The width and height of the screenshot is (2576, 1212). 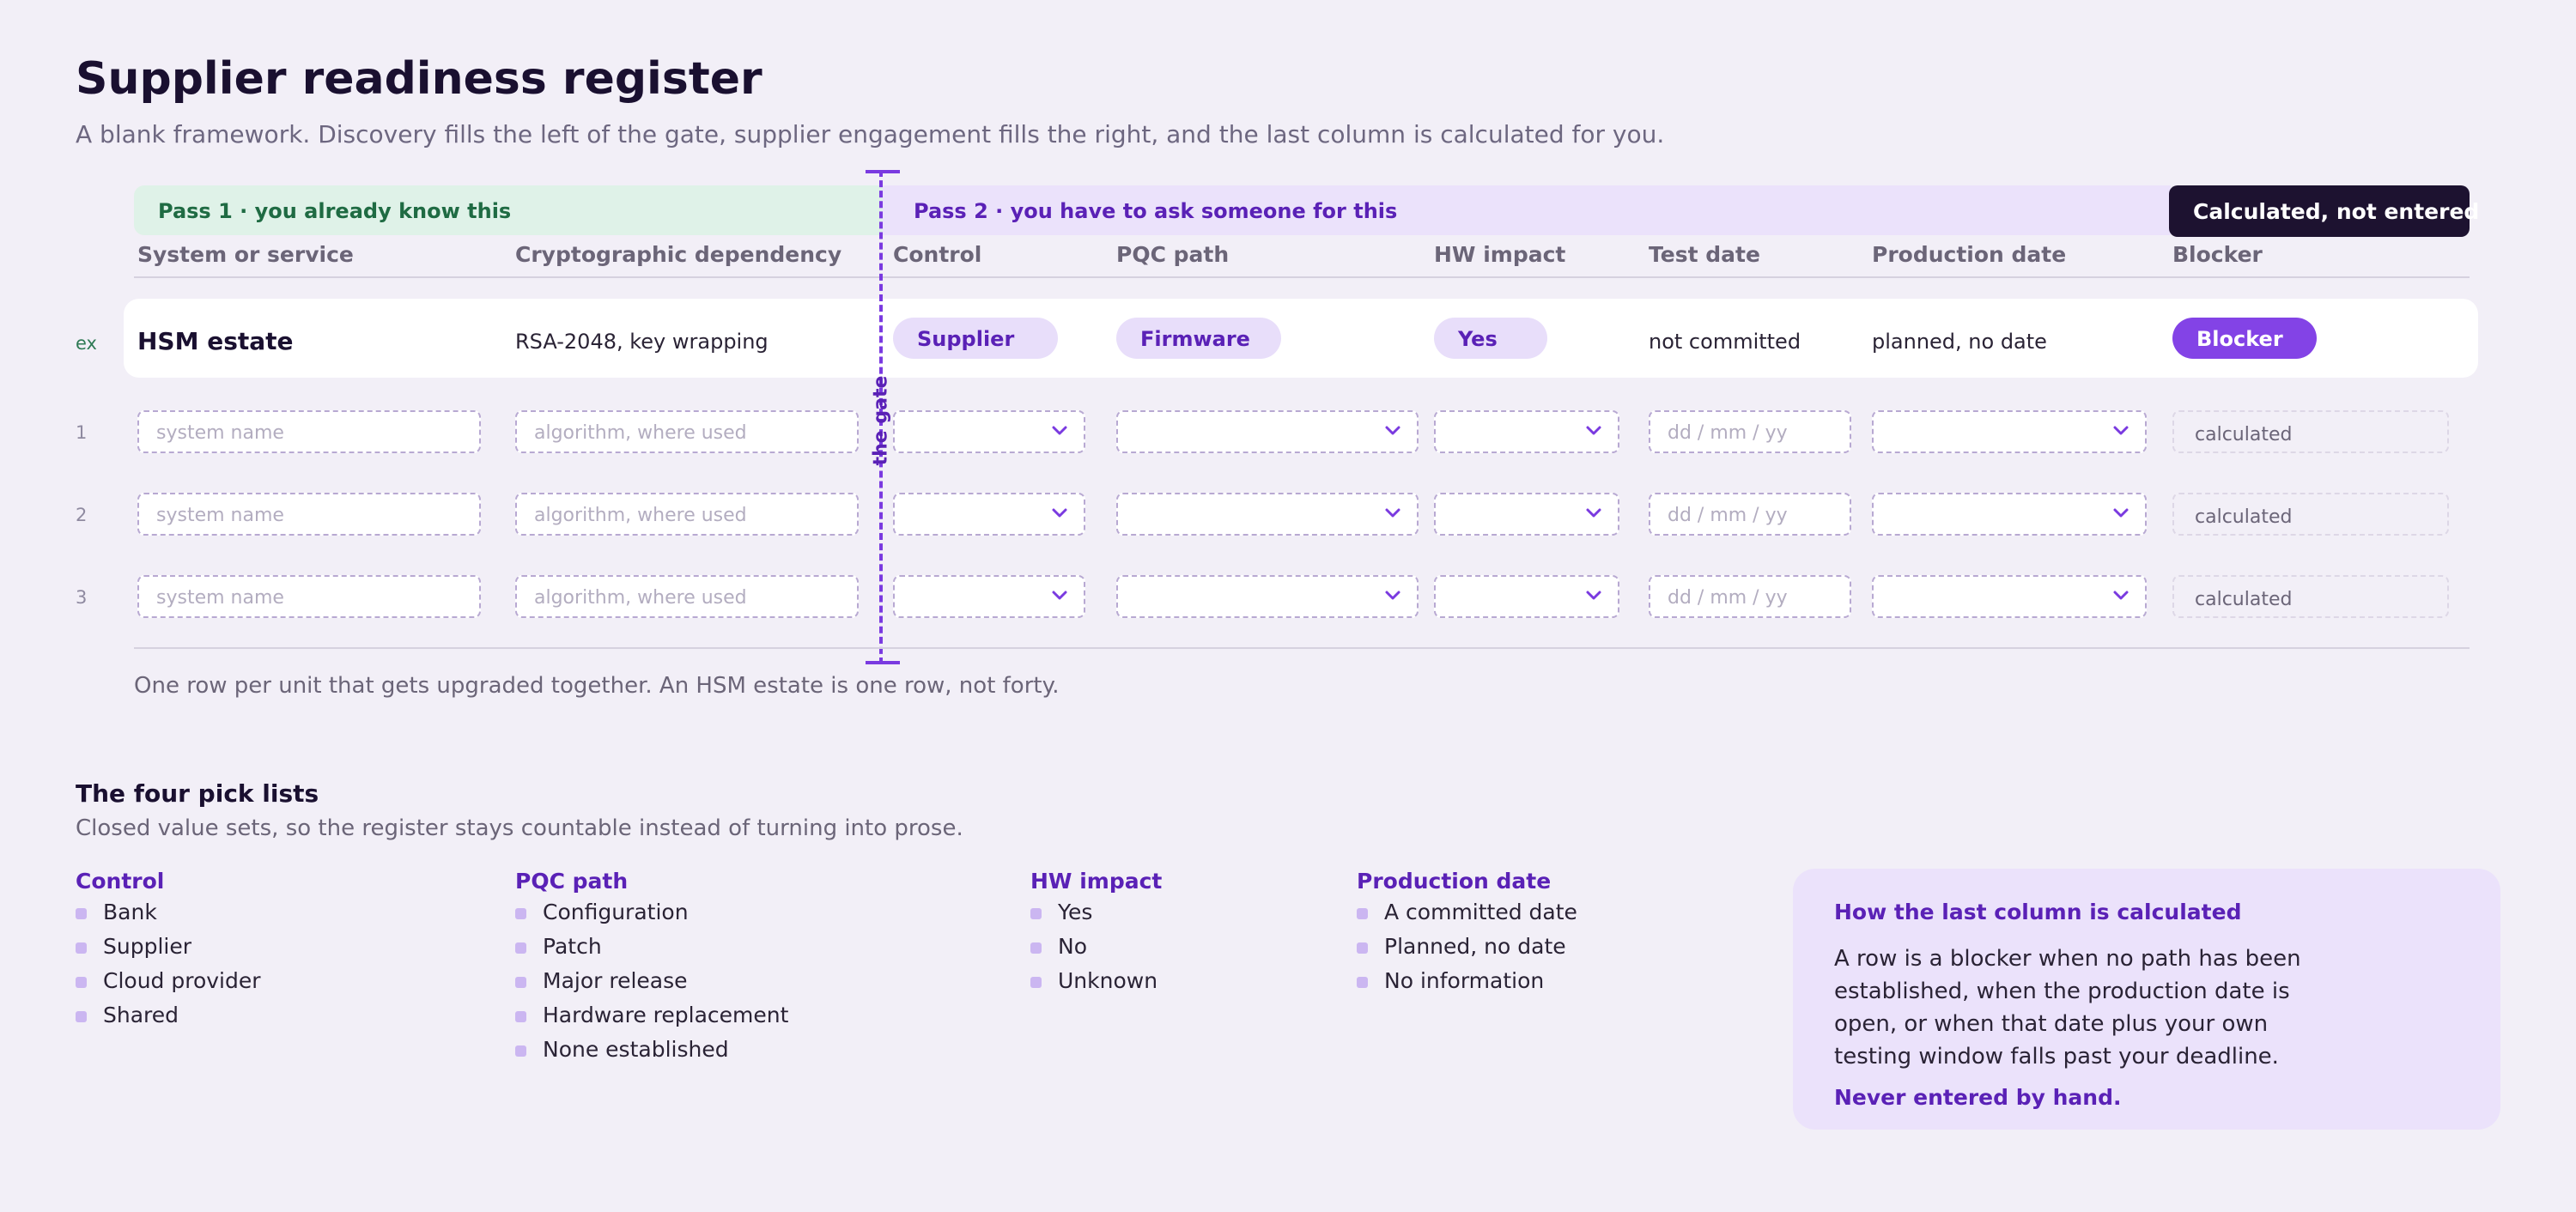 I want to click on list-item: Configuration, so click(x=651, y=913).